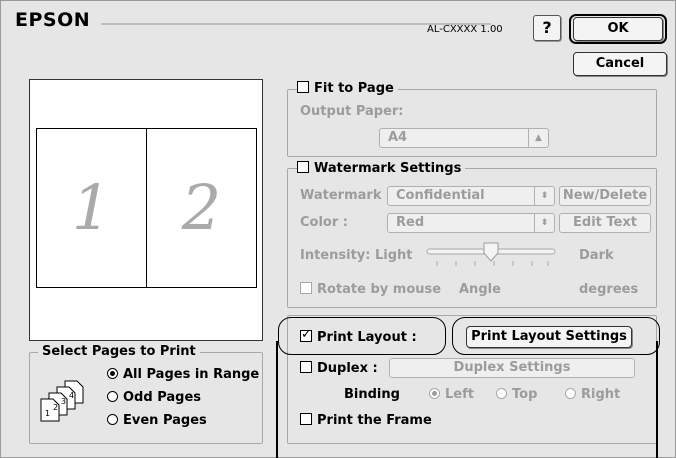  What do you see at coordinates (525, 394) in the screenshot?
I see `binding-top-label: Top` at bounding box center [525, 394].